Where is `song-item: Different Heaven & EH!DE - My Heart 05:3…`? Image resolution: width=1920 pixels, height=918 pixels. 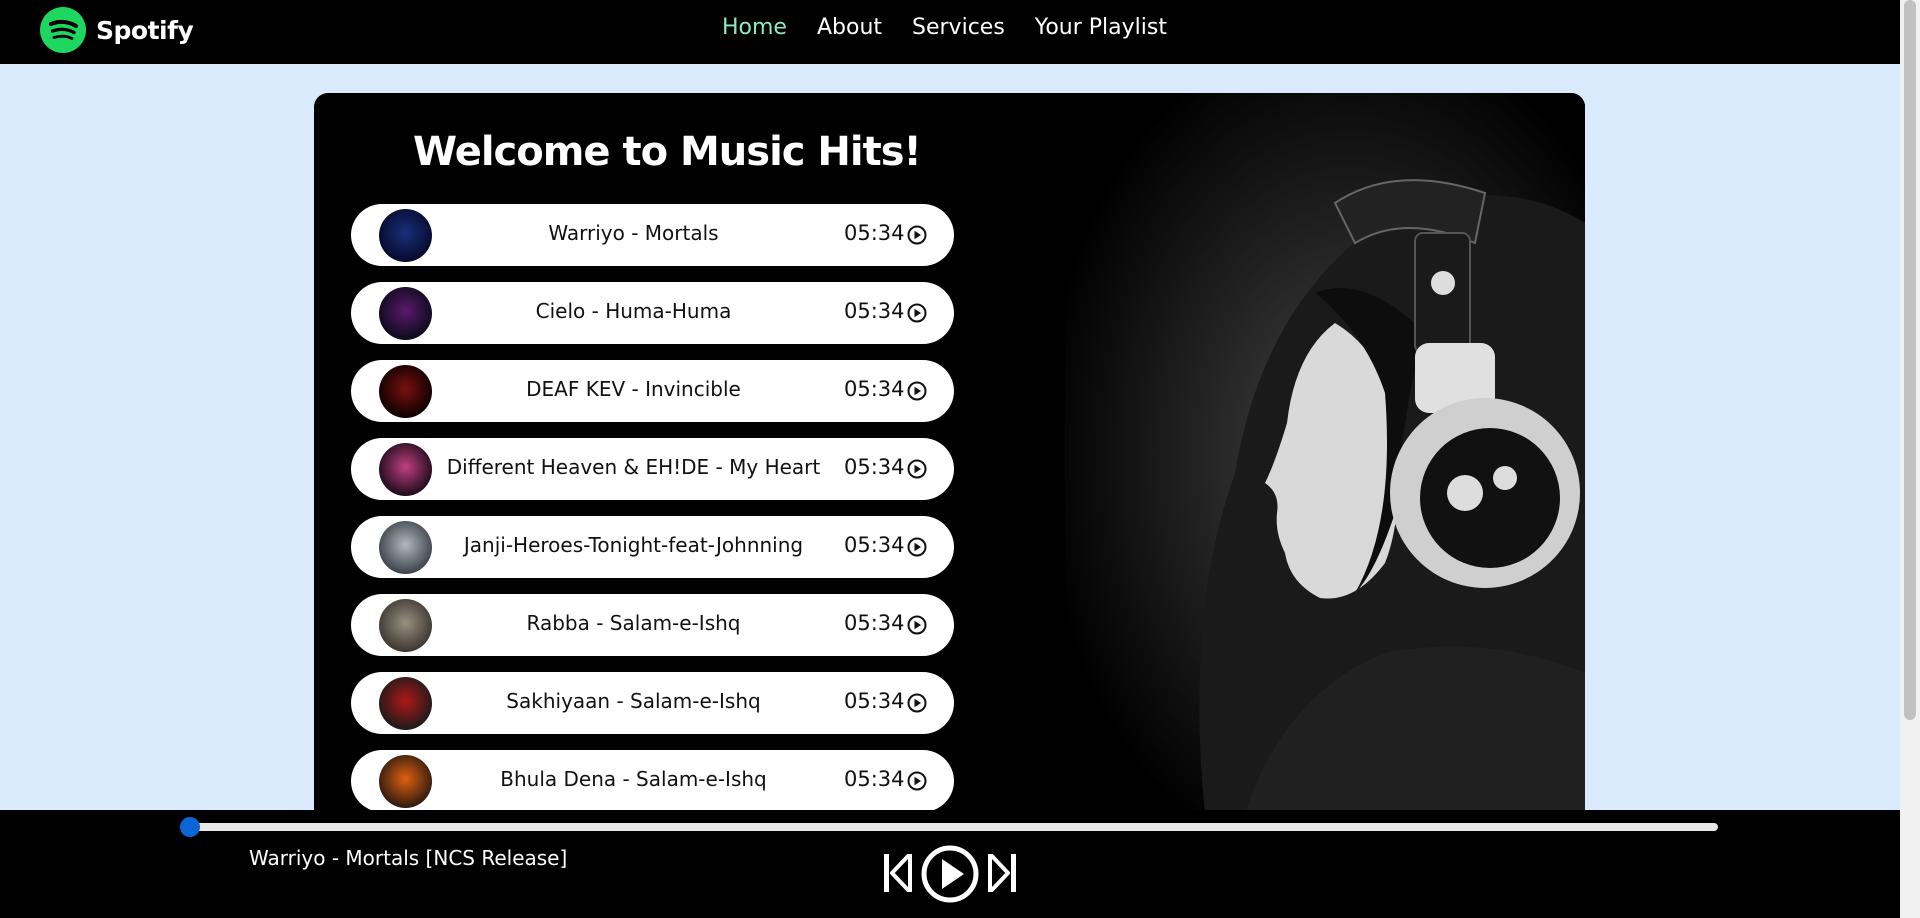 song-item: Different Heaven & EH!DE - My Heart 05:3… is located at coordinates (652, 469).